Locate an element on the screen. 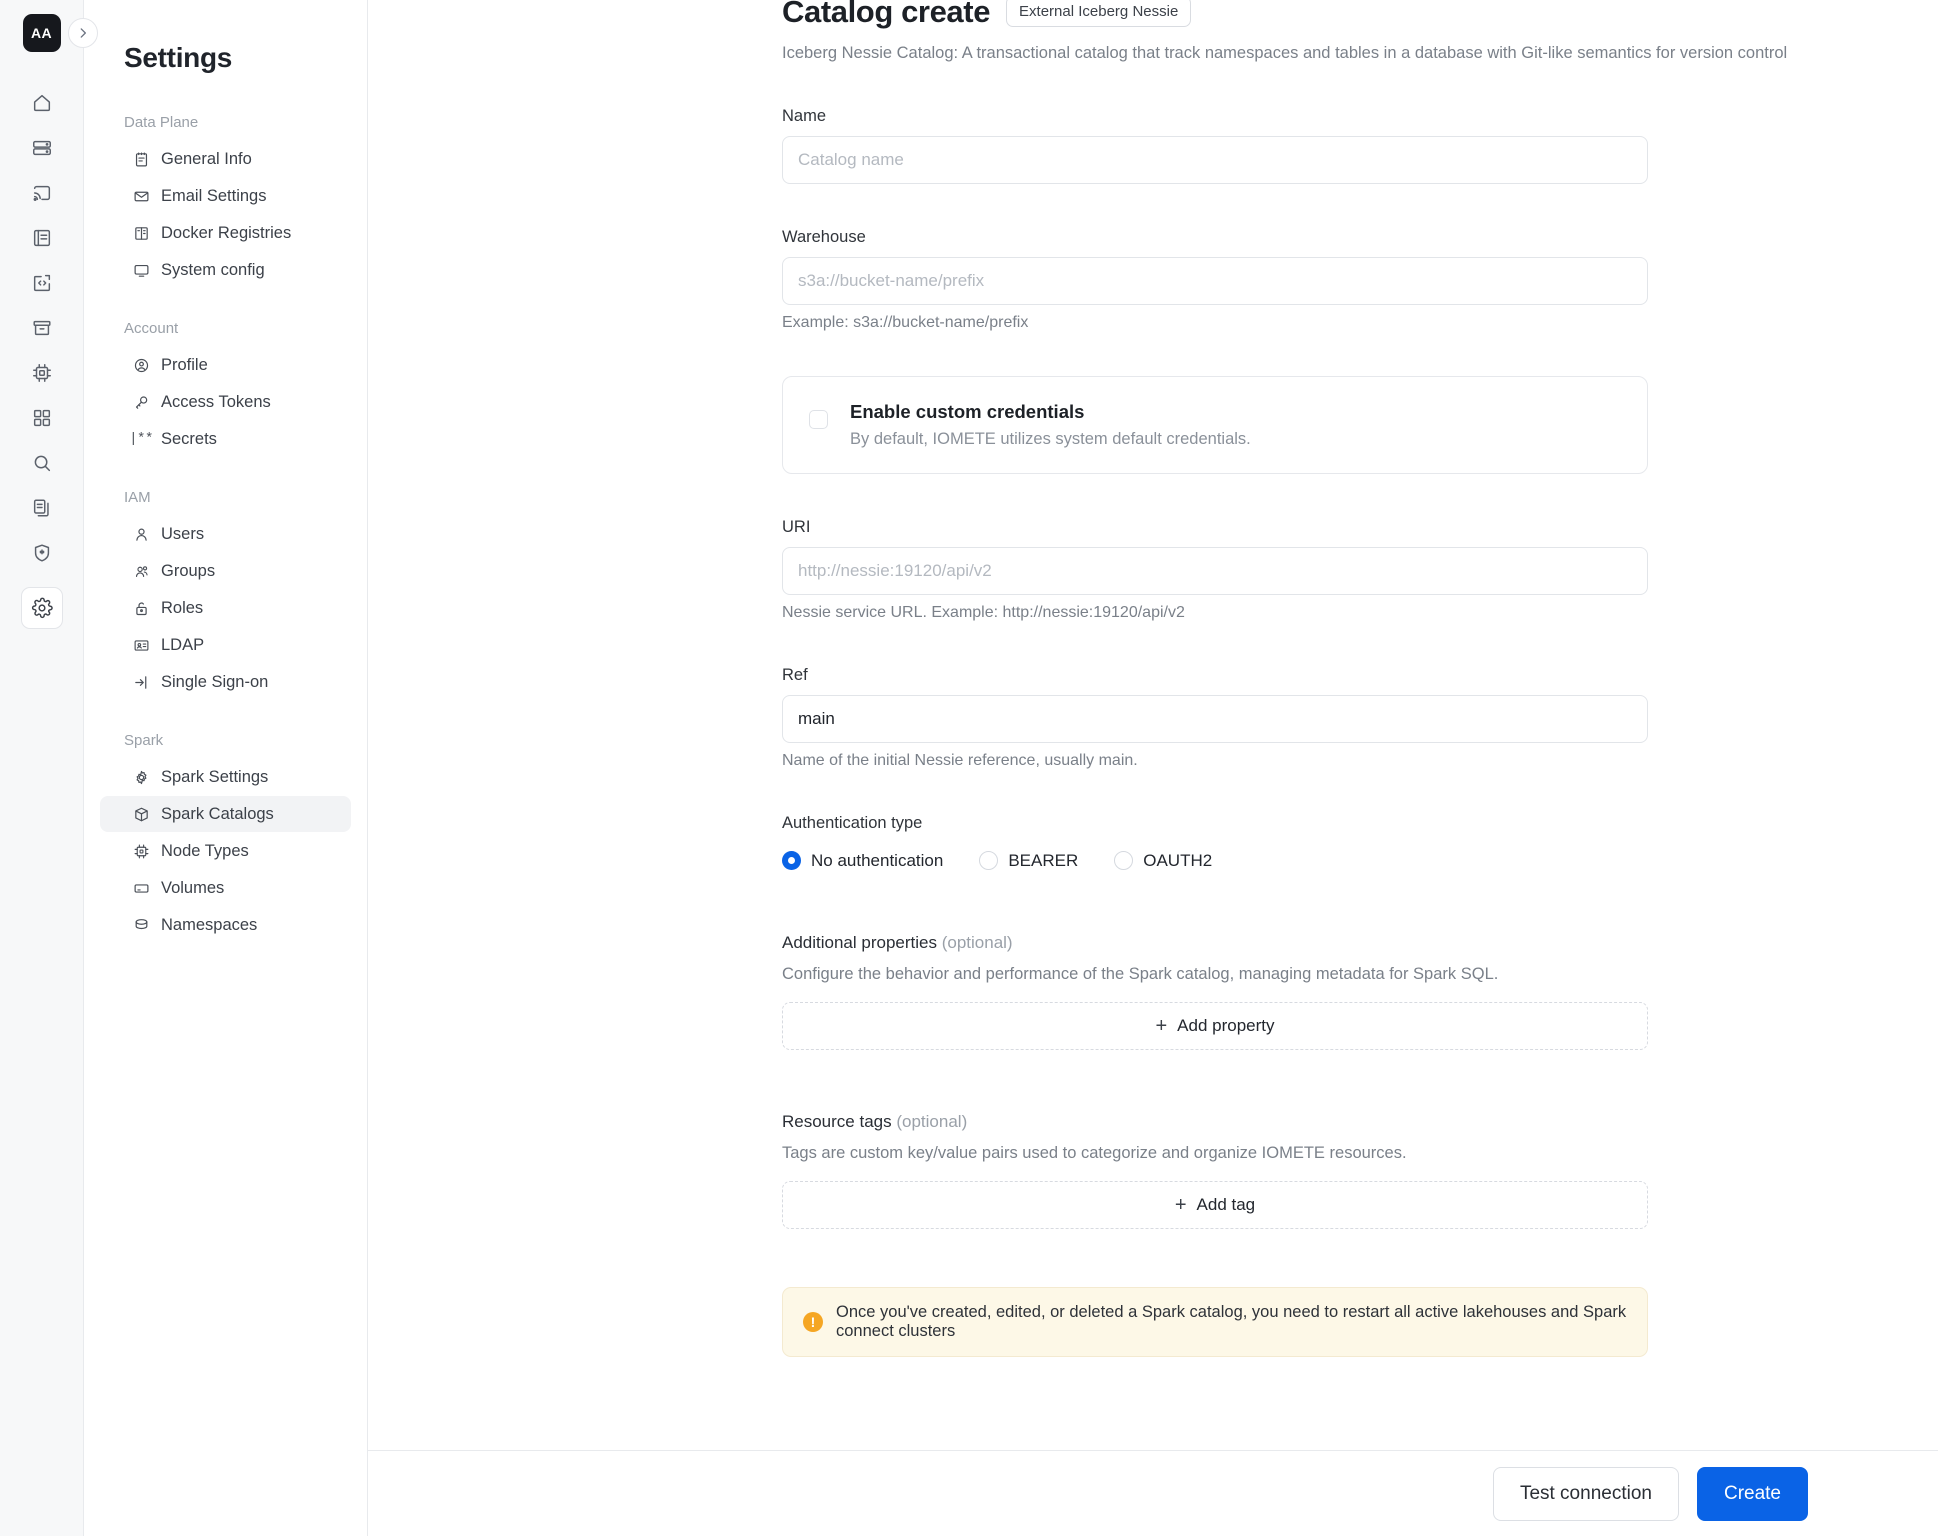  sidebar-item-spark-settings: Spark Settings is located at coordinates (225, 777).